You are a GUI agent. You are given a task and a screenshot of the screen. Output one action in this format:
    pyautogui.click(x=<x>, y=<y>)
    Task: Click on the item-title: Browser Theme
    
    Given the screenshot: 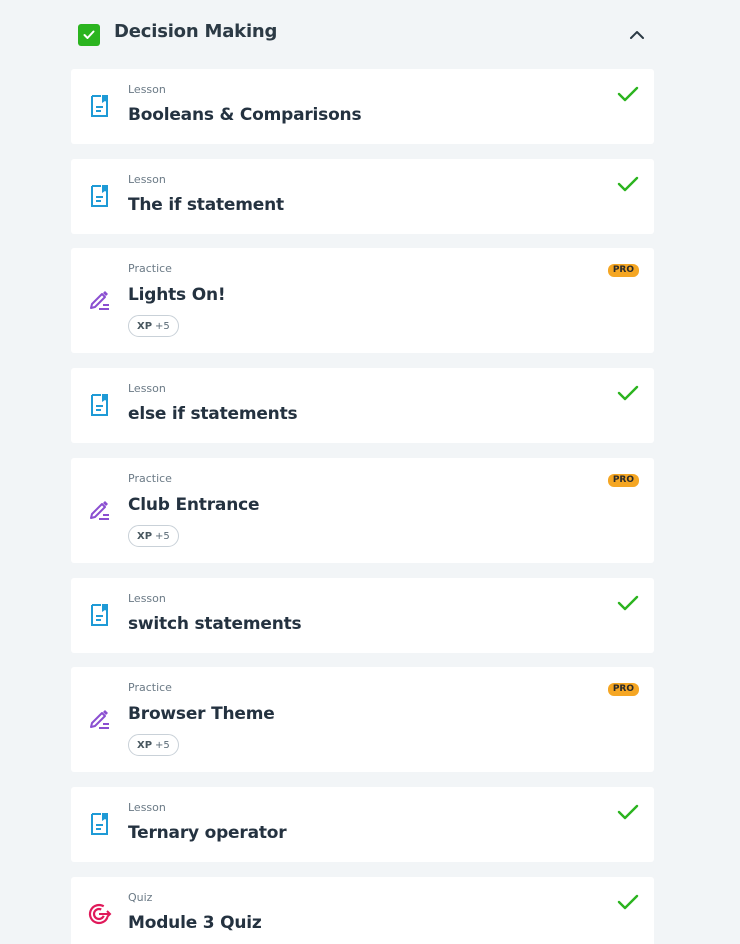 What is the action you would take?
    pyautogui.click(x=201, y=714)
    